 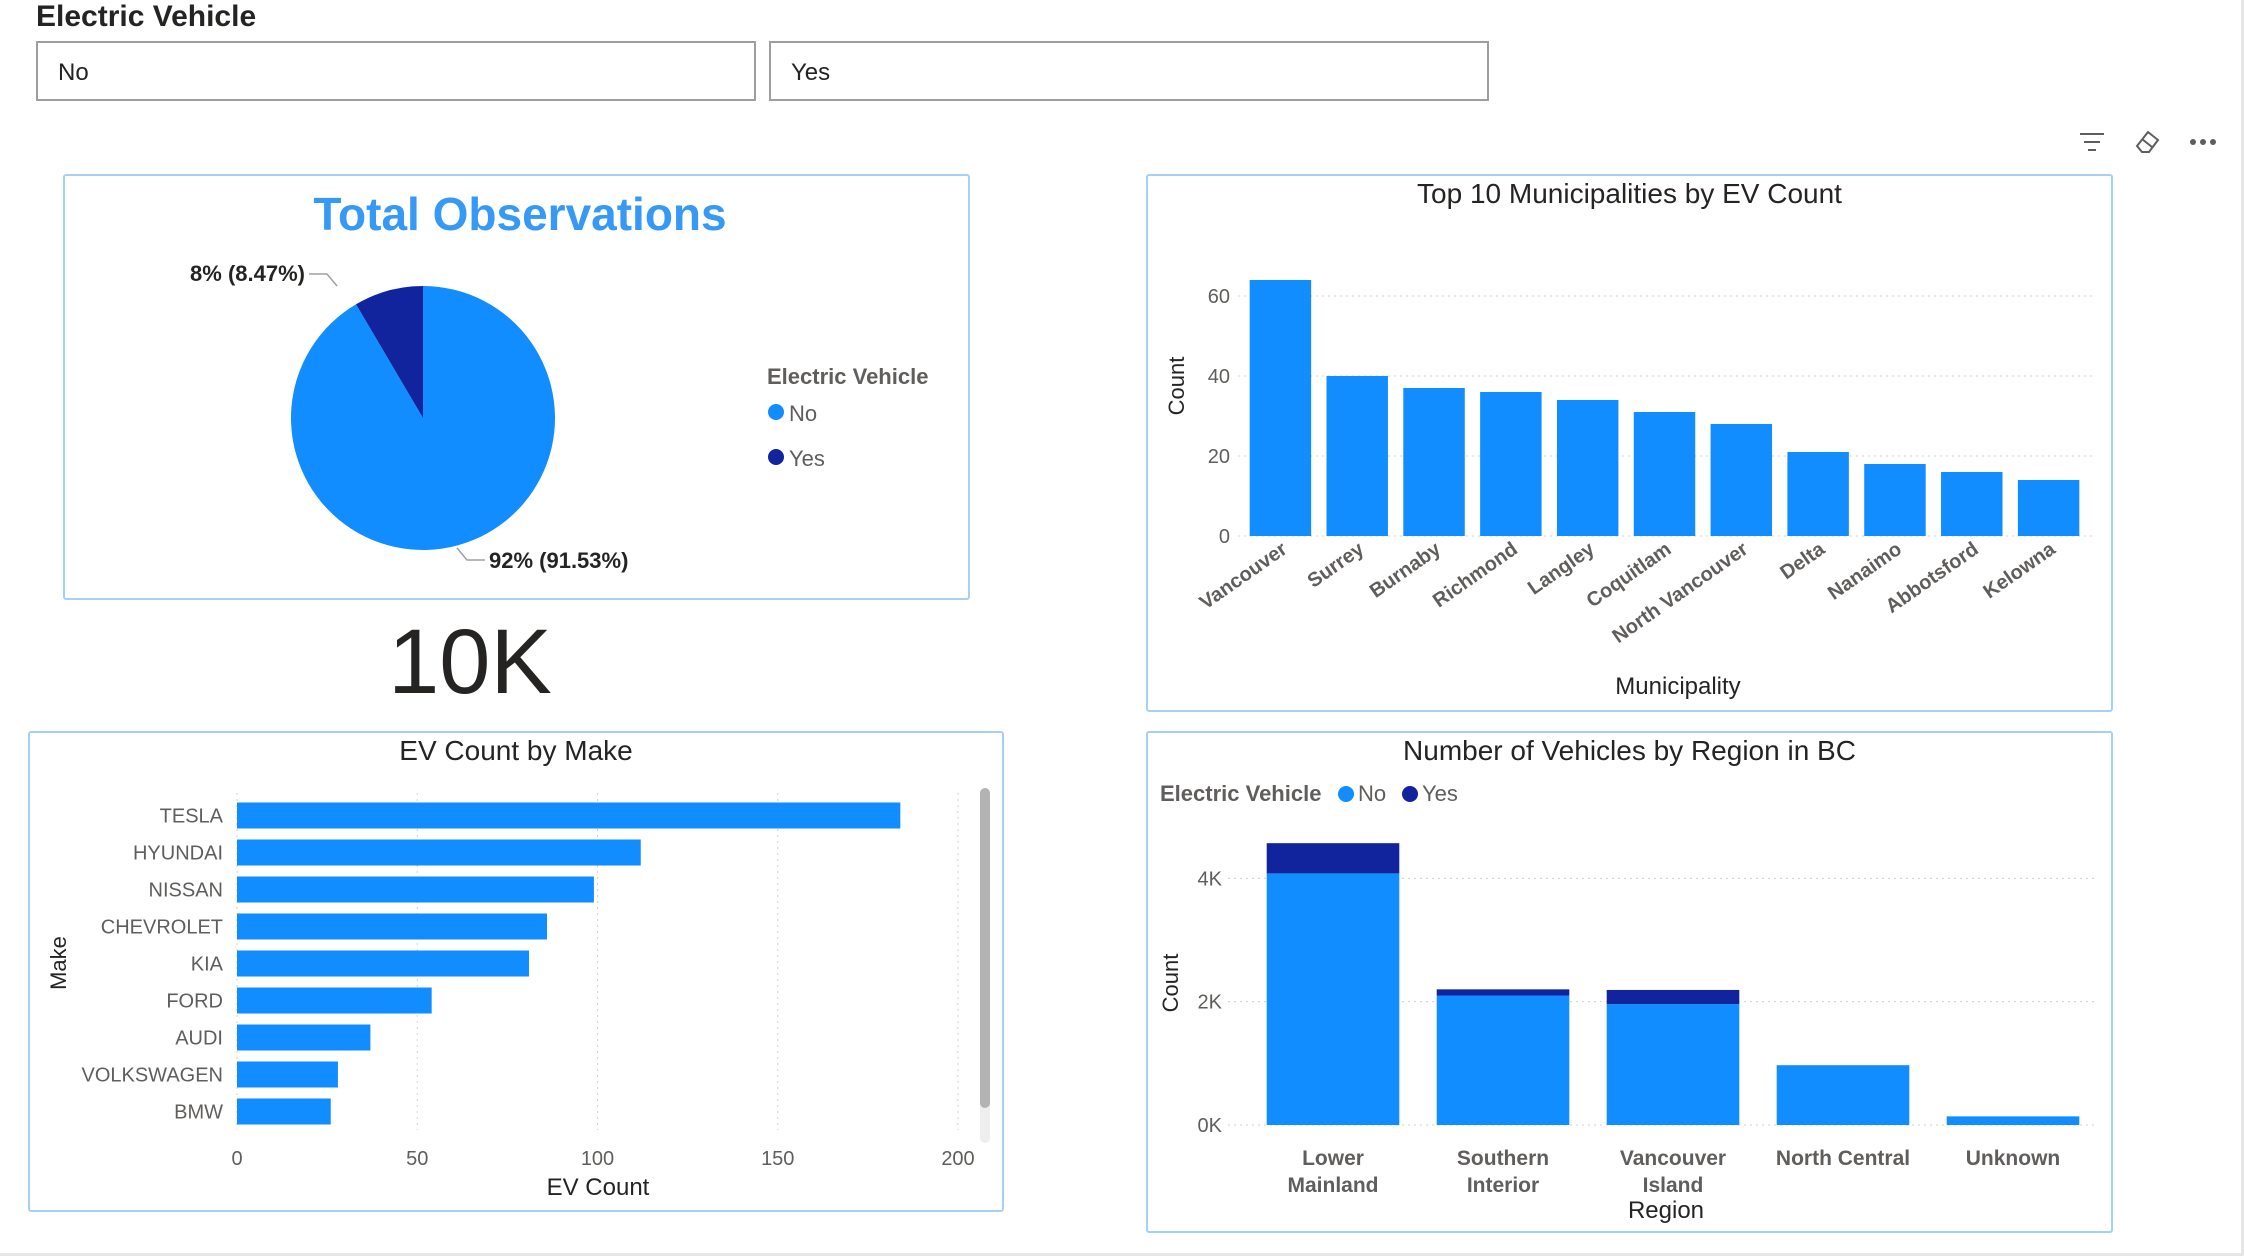 I want to click on municipality-x-tick: Vancouver, so click(x=1244, y=576).